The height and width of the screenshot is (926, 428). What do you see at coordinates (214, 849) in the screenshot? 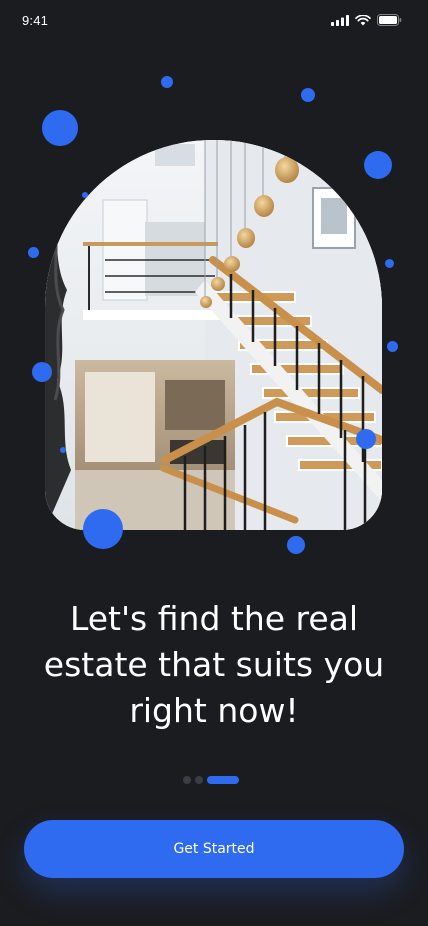
I see `get-started-button: Get Started` at bounding box center [214, 849].